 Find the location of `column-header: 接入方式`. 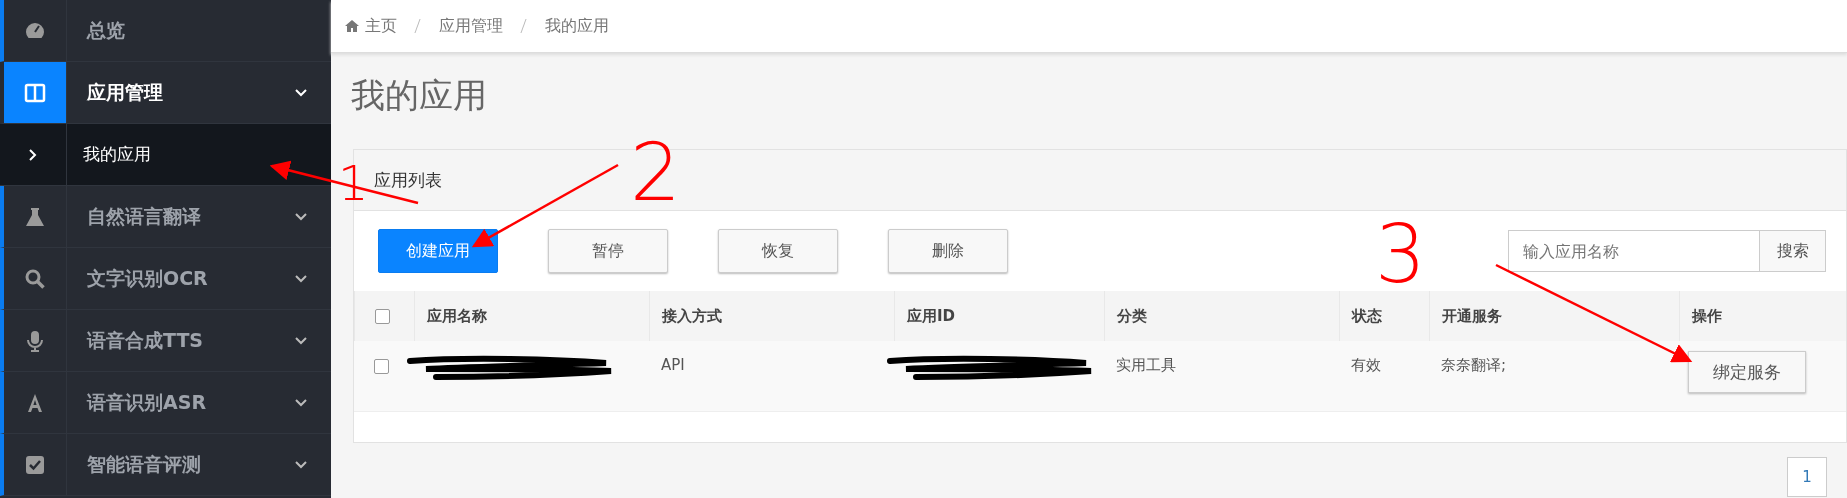

column-header: 接入方式 is located at coordinates (692, 316).